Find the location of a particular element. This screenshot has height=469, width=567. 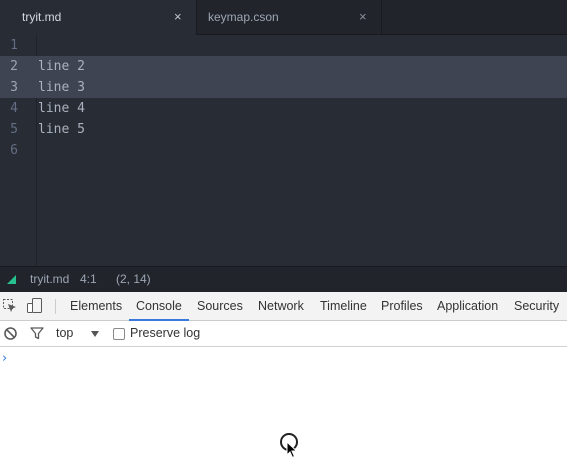

line-text: line 2 is located at coordinates (61, 66).